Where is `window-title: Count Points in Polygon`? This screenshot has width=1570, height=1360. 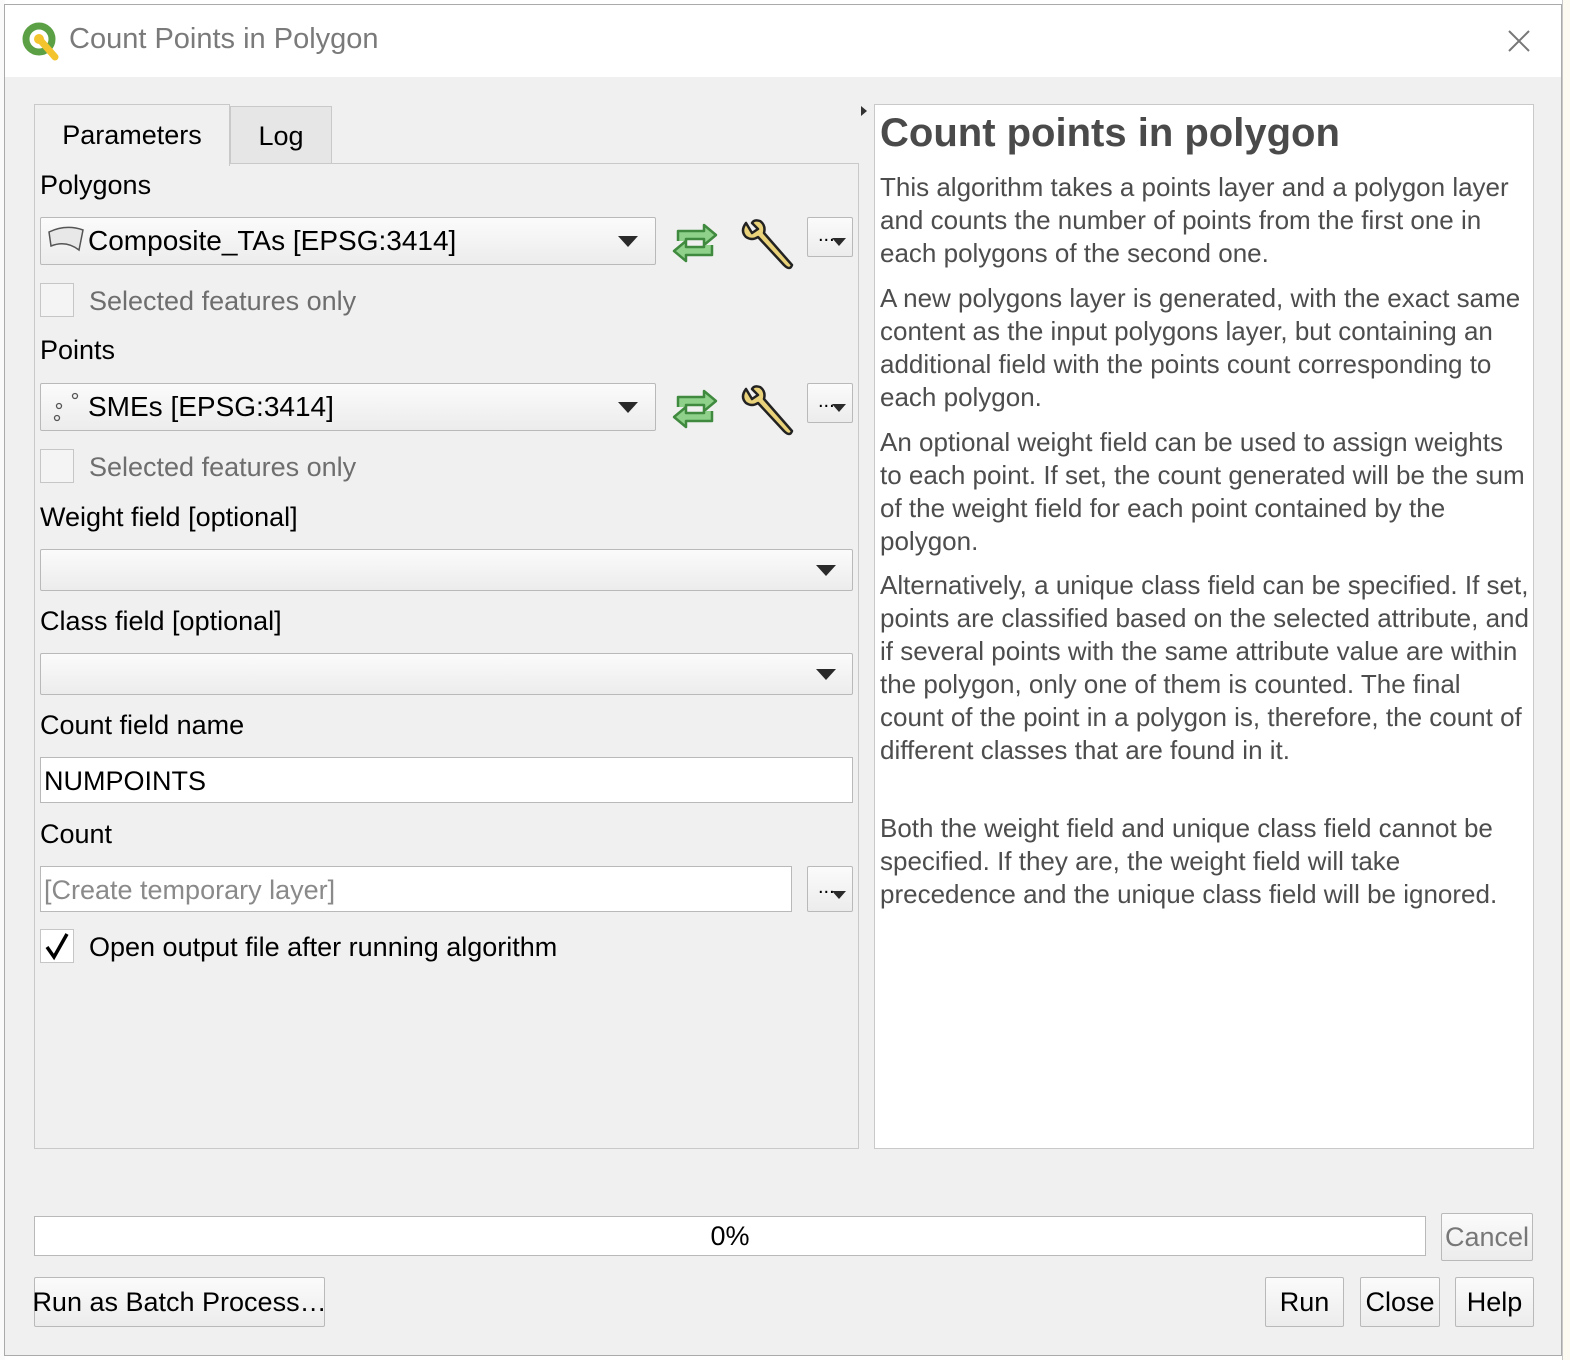
window-title: Count Points in Polygon is located at coordinates (224, 39).